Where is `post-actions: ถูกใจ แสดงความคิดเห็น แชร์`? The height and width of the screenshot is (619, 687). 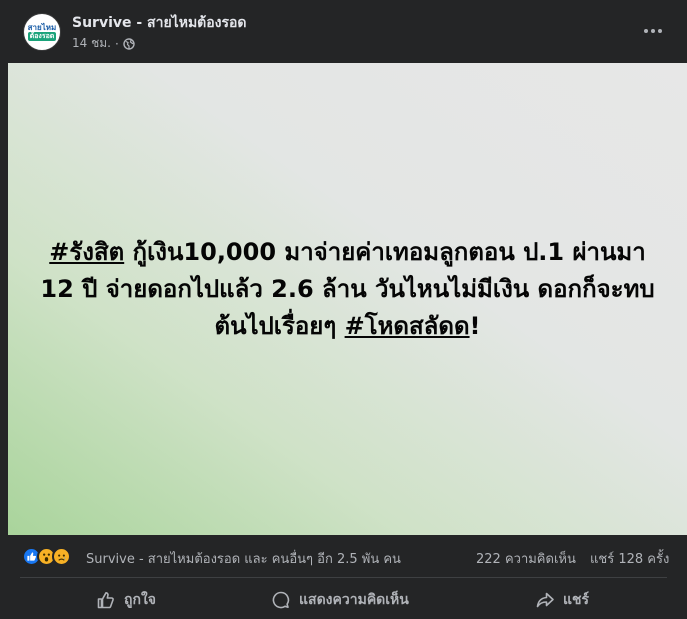
post-actions: ถูกใจ แสดงความคิดเห็น แชร์ is located at coordinates (343, 599).